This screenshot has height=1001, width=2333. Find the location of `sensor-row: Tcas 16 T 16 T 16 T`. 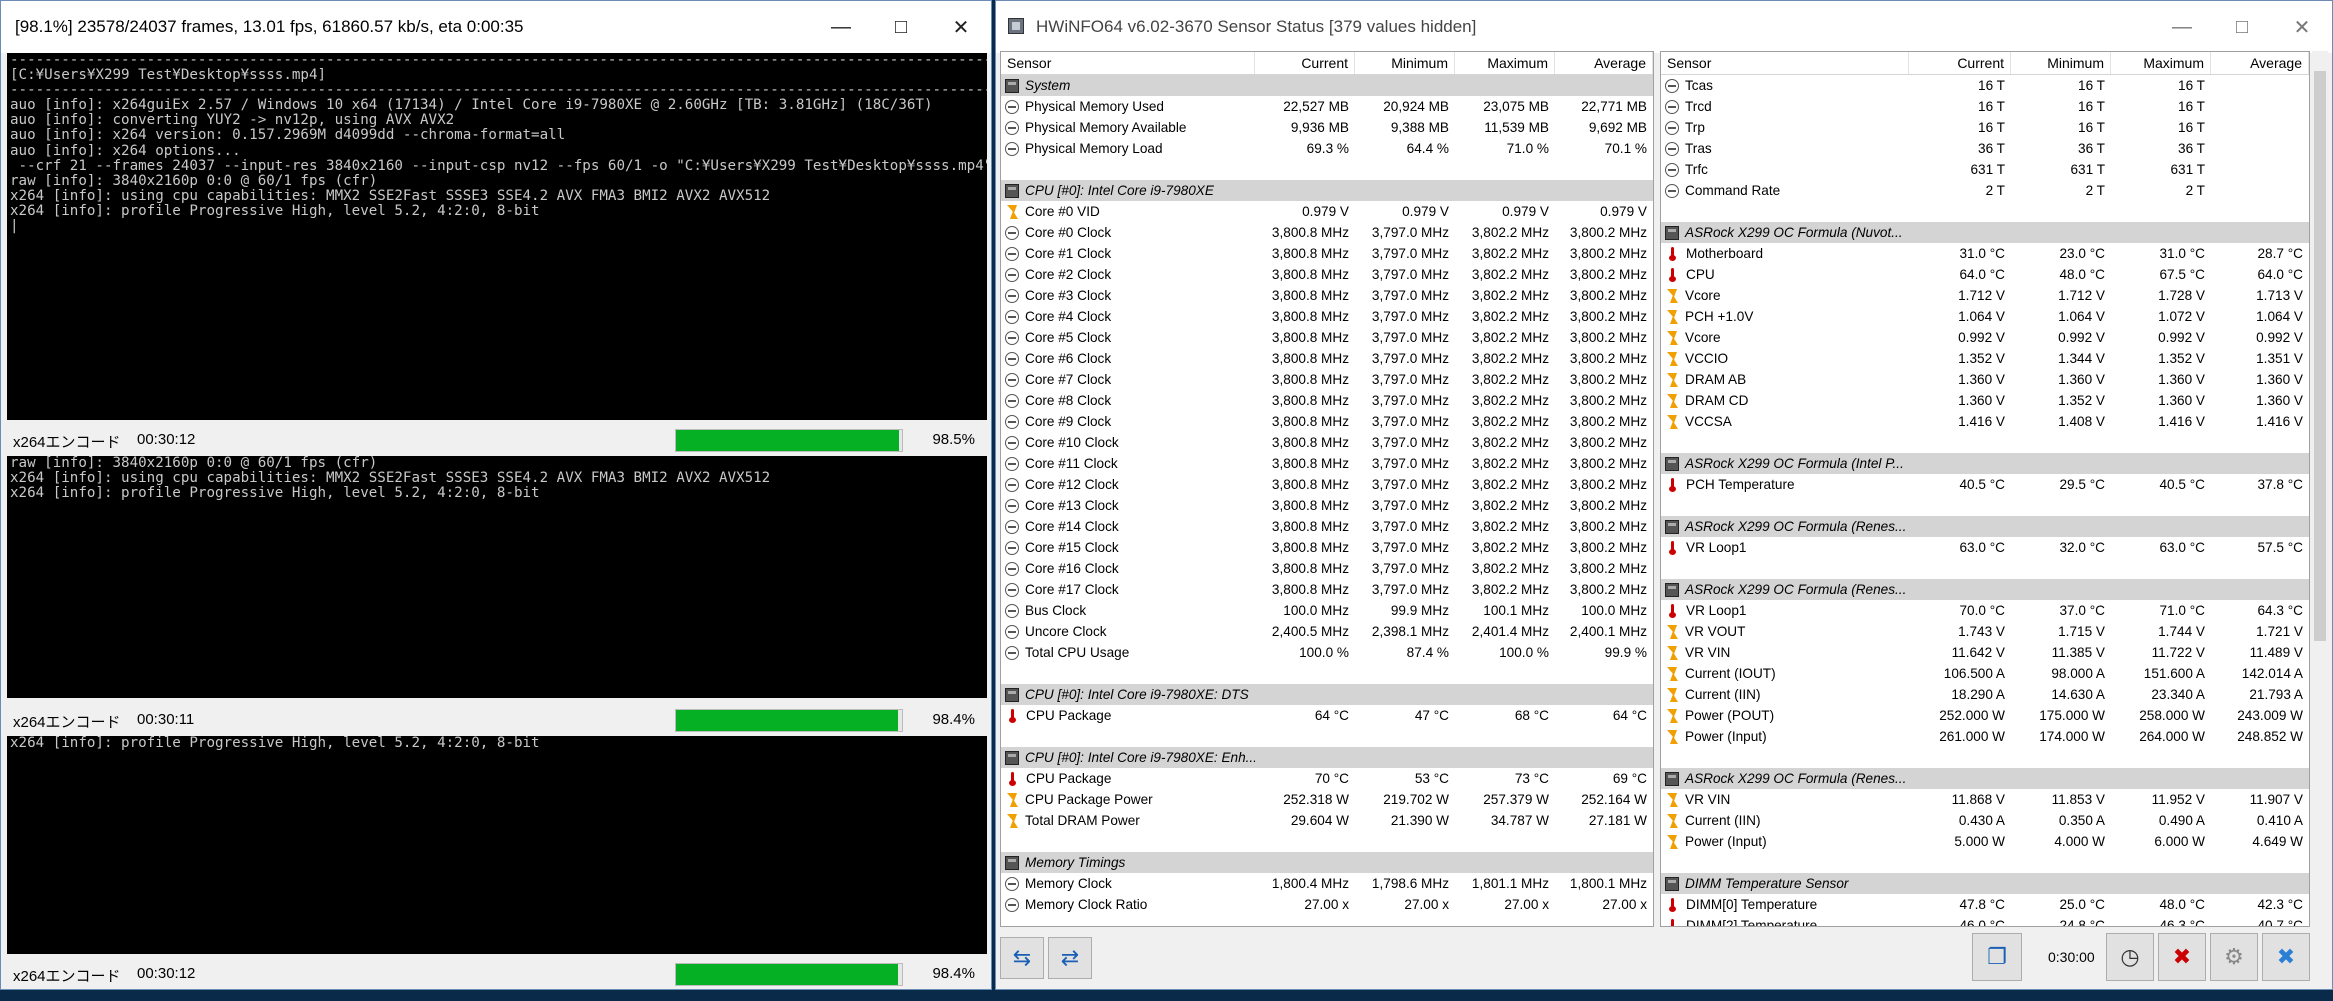

sensor-row: Tcas 16 T 16 T 16 T is located at coordinates (1985, 85).